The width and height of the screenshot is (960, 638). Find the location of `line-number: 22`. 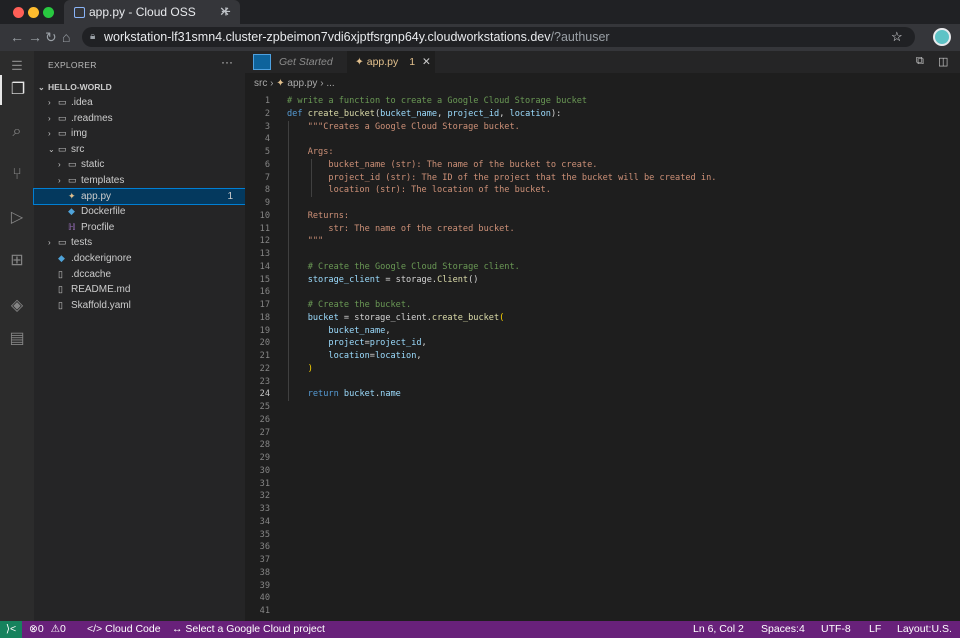

line-number: 22 is located at coordinates (264, 368).